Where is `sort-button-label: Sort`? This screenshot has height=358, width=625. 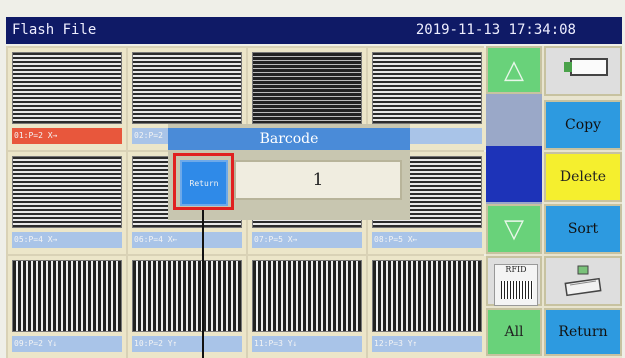 sort-button-label: Sort is located at coordinates (583, 229).